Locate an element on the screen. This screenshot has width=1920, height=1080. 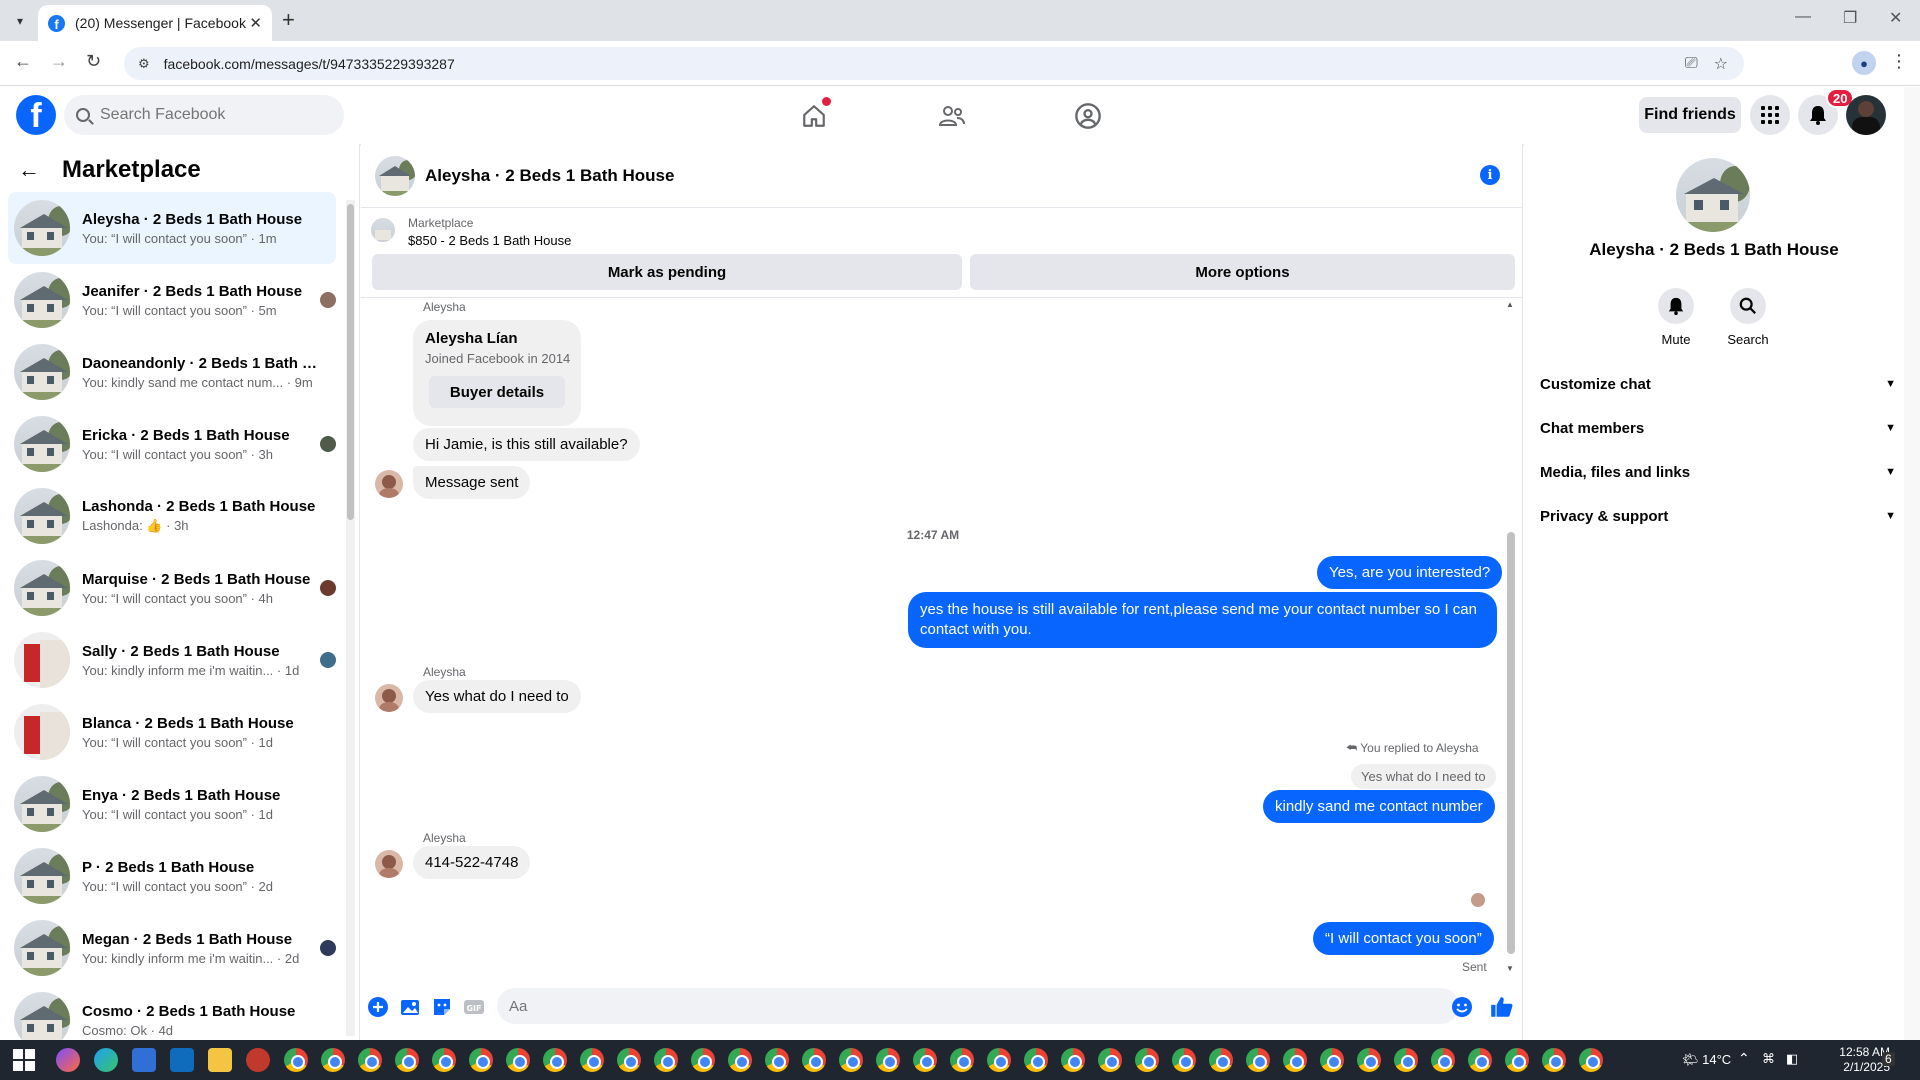
reload-icon: ↻ is located at coordinates (93, 61).